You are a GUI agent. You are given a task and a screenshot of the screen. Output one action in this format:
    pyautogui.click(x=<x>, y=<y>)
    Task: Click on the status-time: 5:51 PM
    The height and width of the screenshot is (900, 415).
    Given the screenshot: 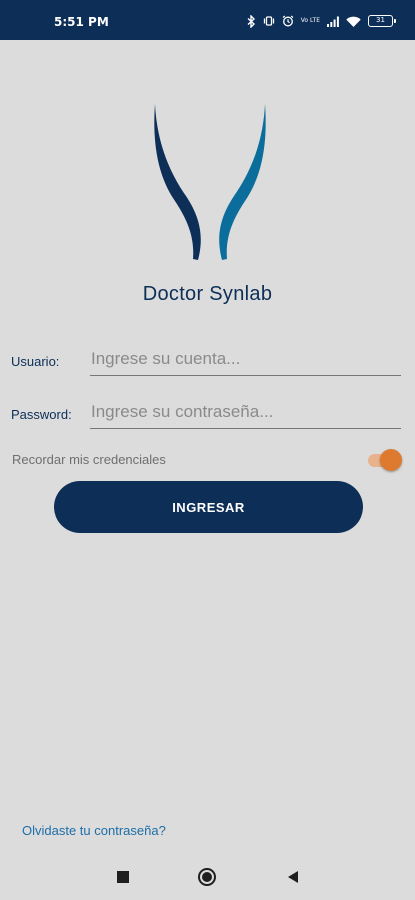 What is the action you would take?
    pyautogui.click(x=81, y=22)
    